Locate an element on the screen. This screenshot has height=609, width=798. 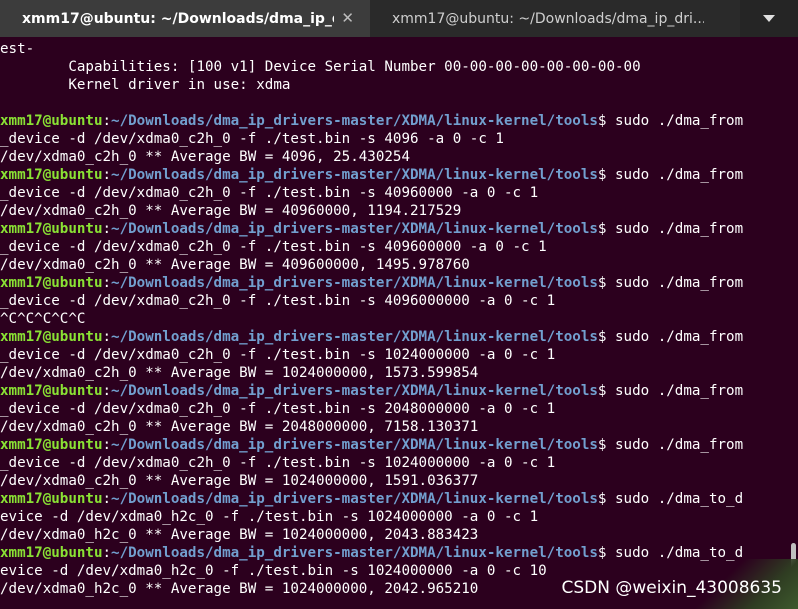
scrollbar-thumb is located at coordinates (793, 571).